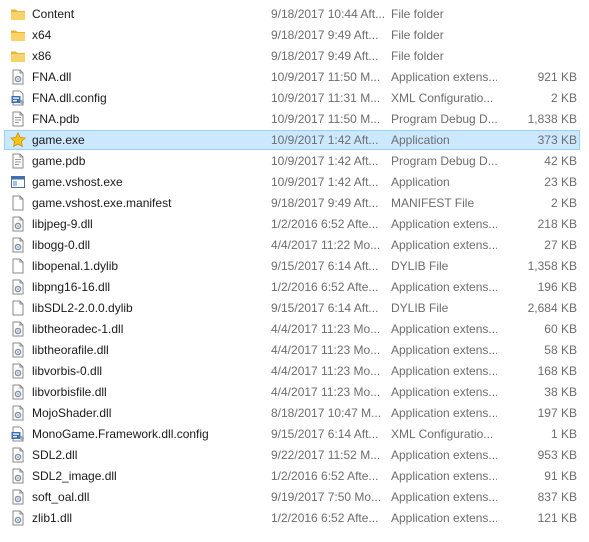 This screenshot has height=542, width=589. Describe the element at coordinates (557, 497) in the screenshot. I see `file-size: 837 KB` at that location.